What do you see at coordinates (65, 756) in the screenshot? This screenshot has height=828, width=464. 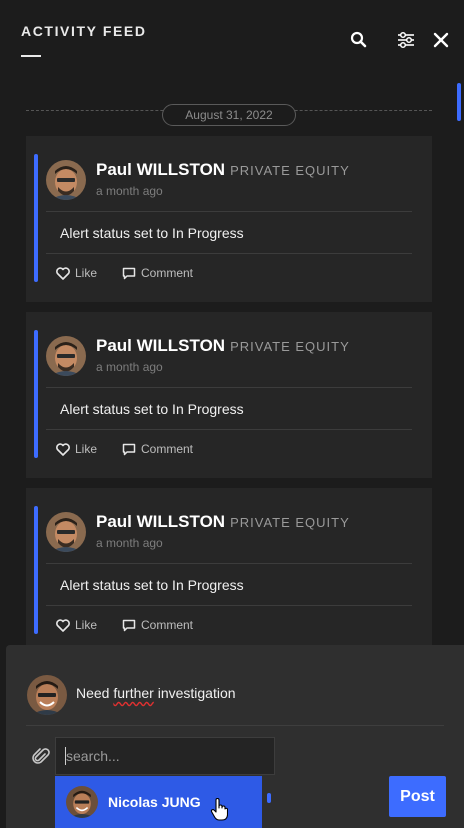 I see `text-caret` at bounding box center [65, 756].